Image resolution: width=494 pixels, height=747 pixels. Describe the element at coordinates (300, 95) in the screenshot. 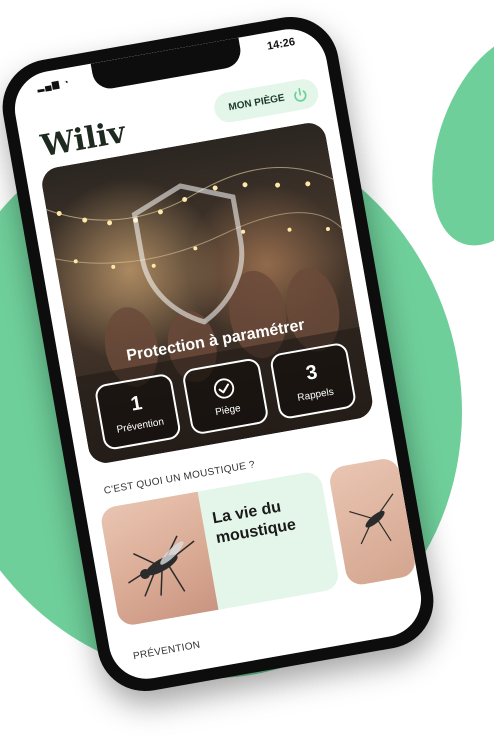

I see `power-icon` at that location.